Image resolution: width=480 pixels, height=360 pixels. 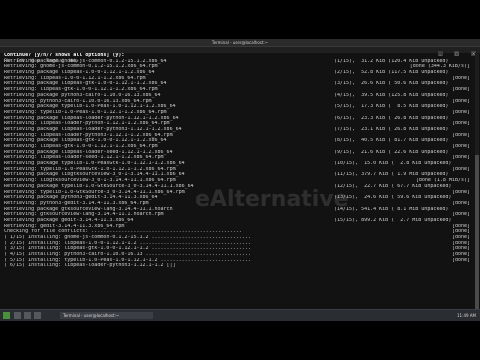 I want to click on scrollbar, so click(x=477, y=181).